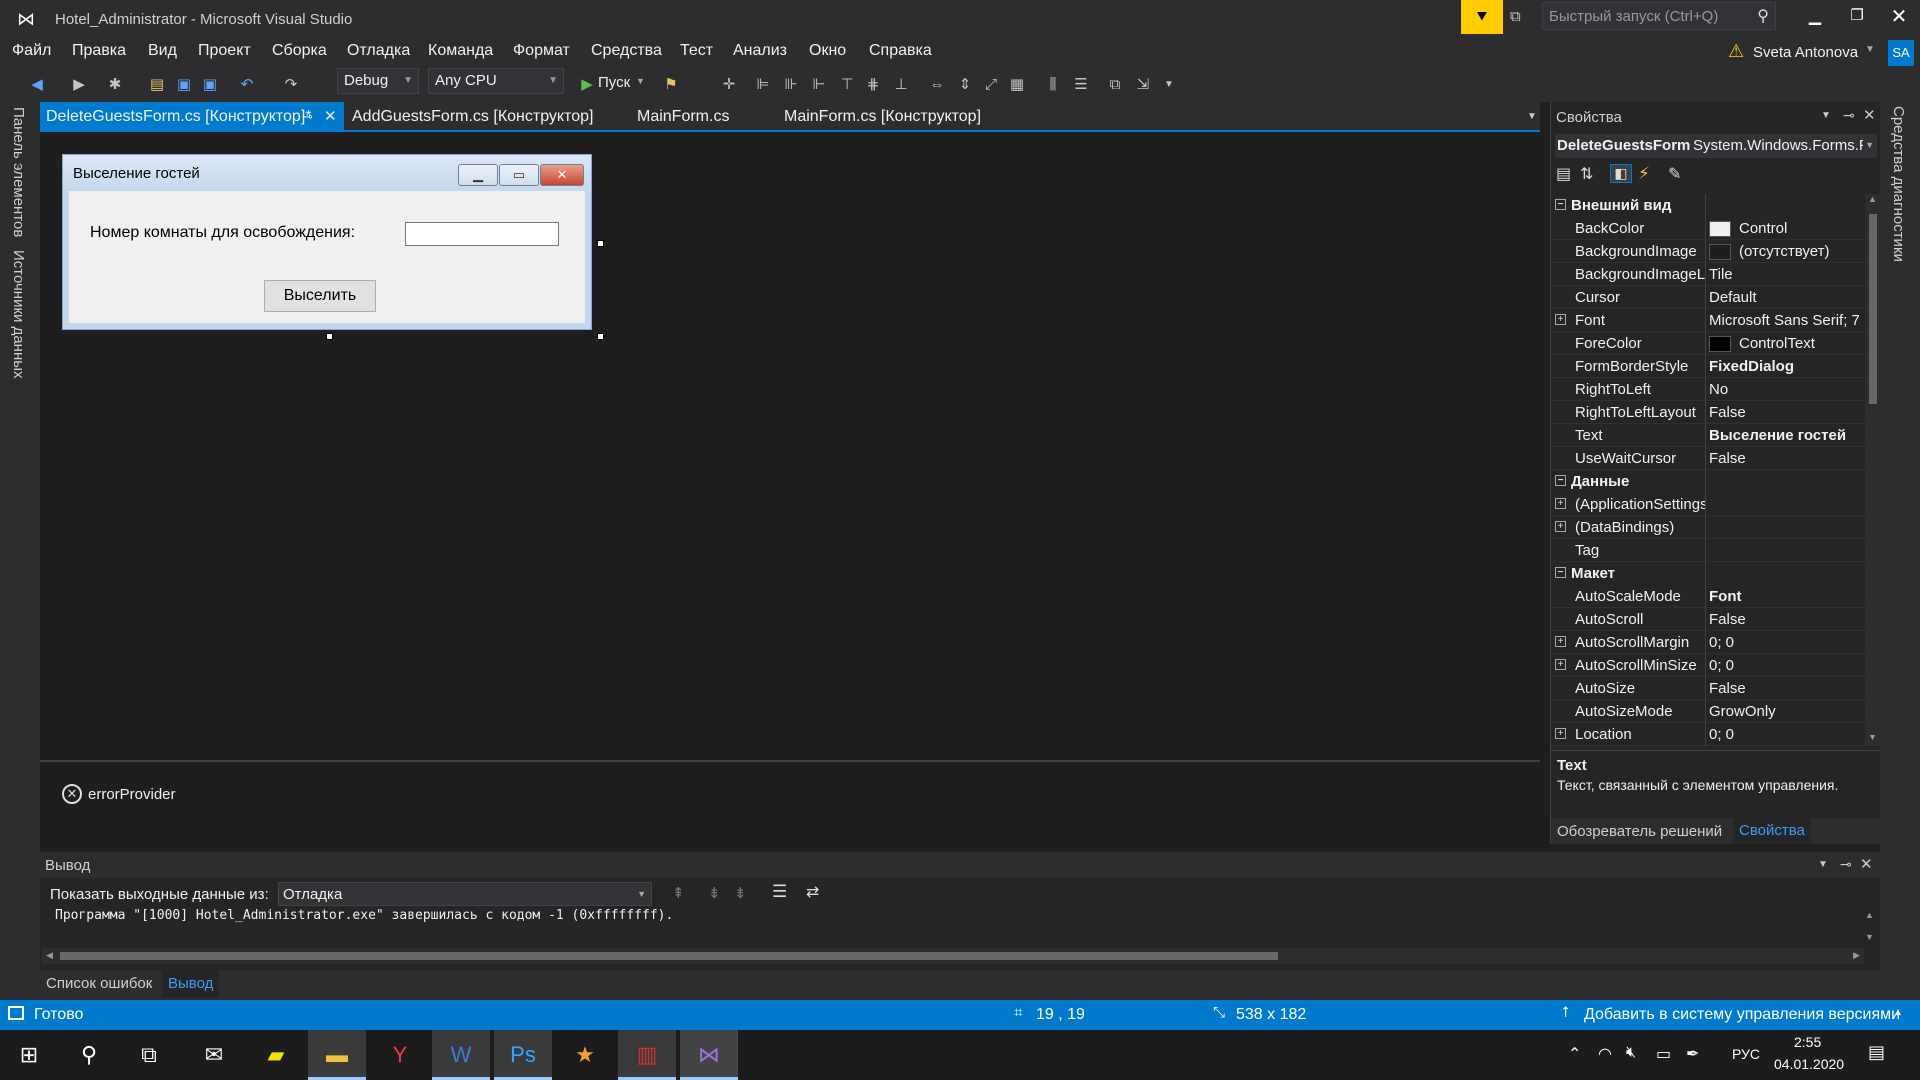 This screenshot has width=1920, height=1080. I want to click on language-indicator: РУС, so click(1746, 1054).